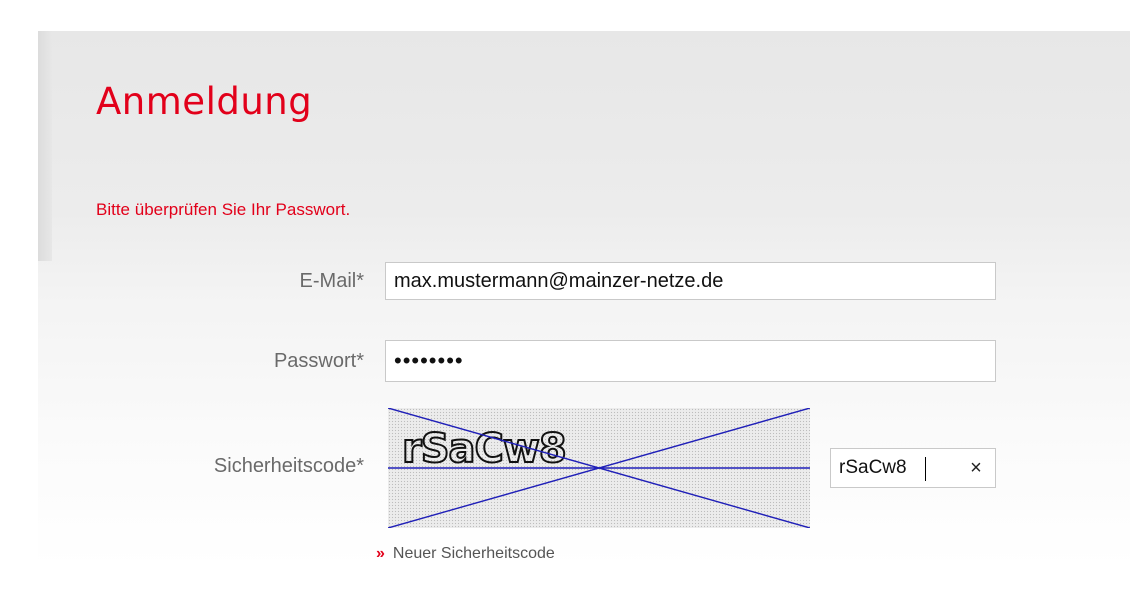  Describe the element at coordinates (204, 101) in the screenshot. I see `page-title: Anmeldung` at that location.